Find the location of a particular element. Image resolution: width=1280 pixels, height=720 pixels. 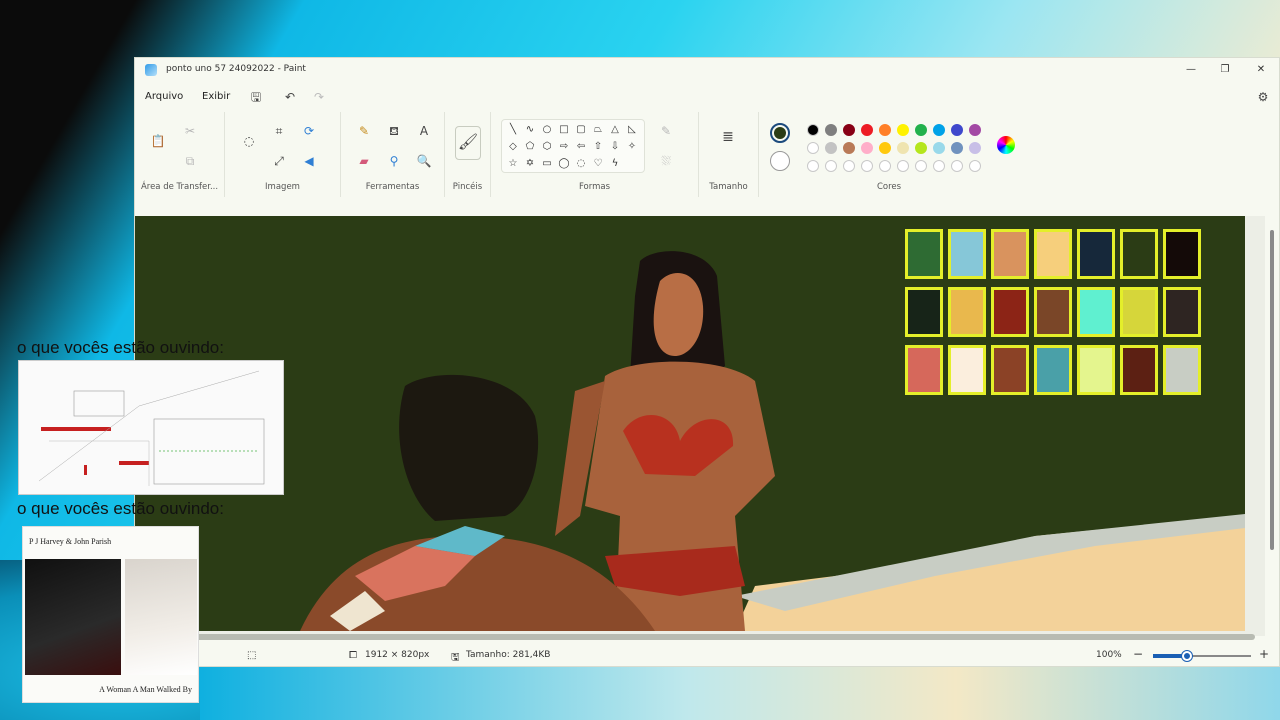

five-point-star-shape-icon: ☆ is located at coordinates (513, 164).